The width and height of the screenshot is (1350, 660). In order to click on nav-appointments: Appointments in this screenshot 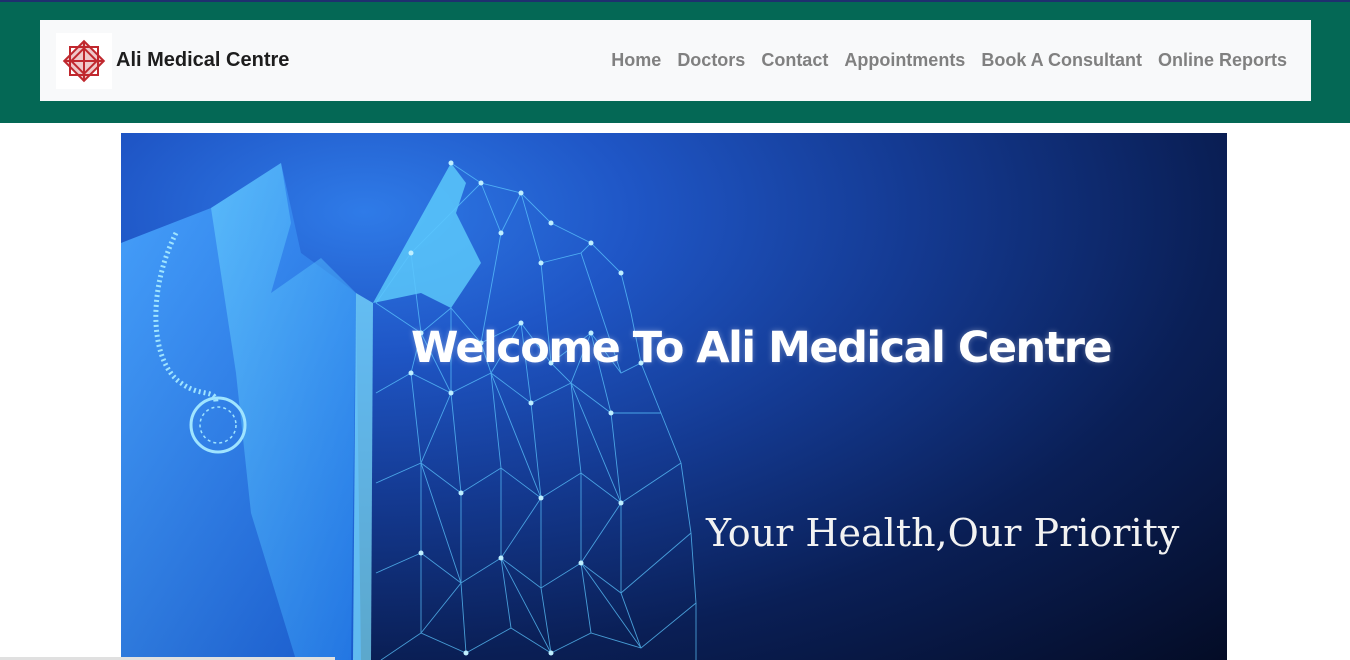, I will do `click(904, 60)`.